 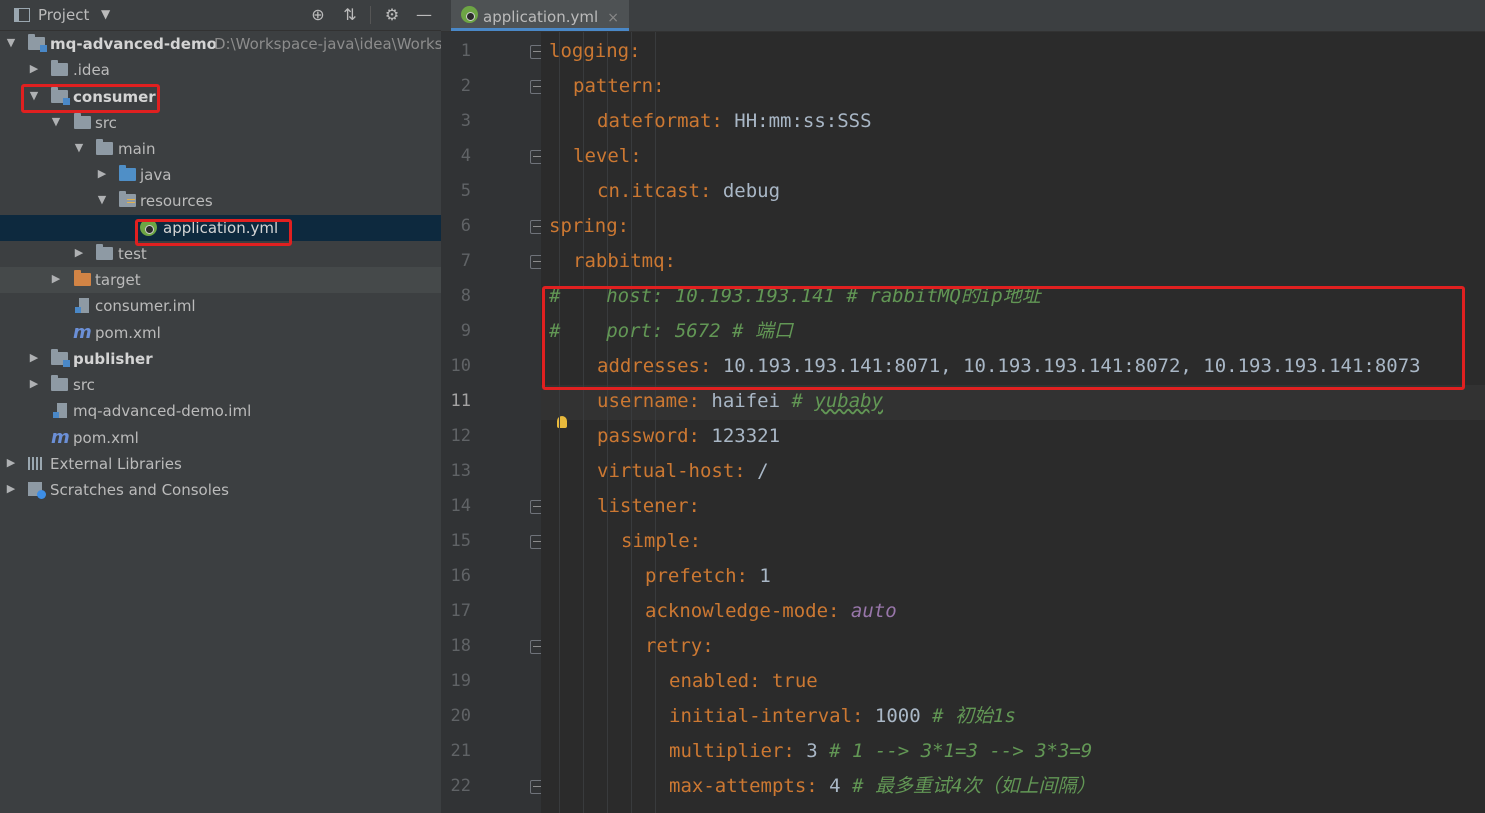 I want to click on close-icon: ×, so click(x=613, y=18).